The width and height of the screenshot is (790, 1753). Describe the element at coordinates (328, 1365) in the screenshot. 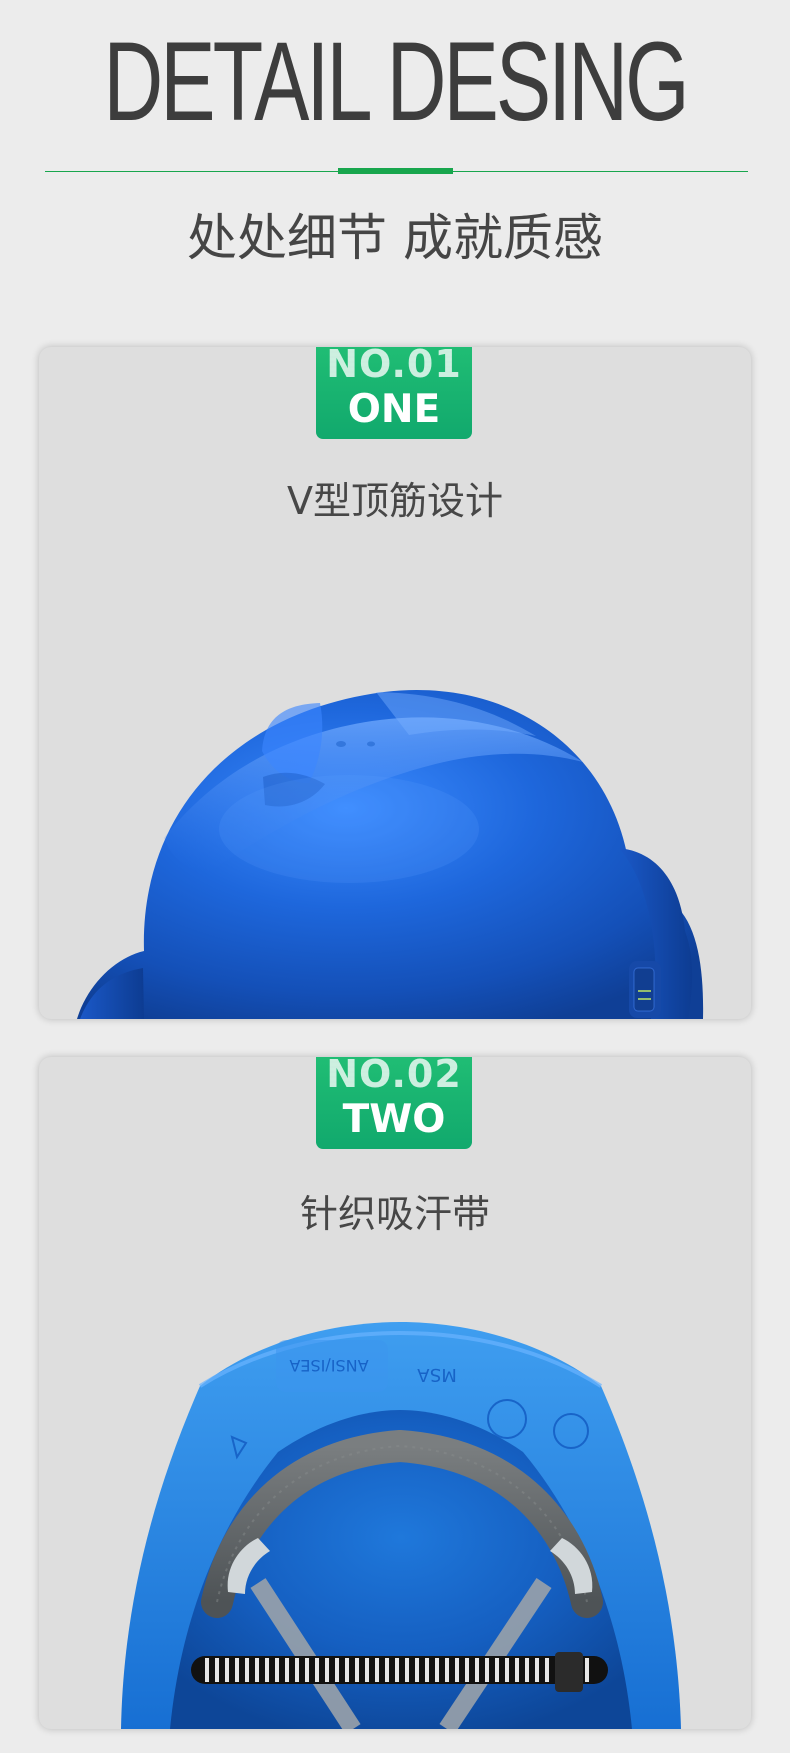

I see `svg-text: ANSI/ISEA` at that location.